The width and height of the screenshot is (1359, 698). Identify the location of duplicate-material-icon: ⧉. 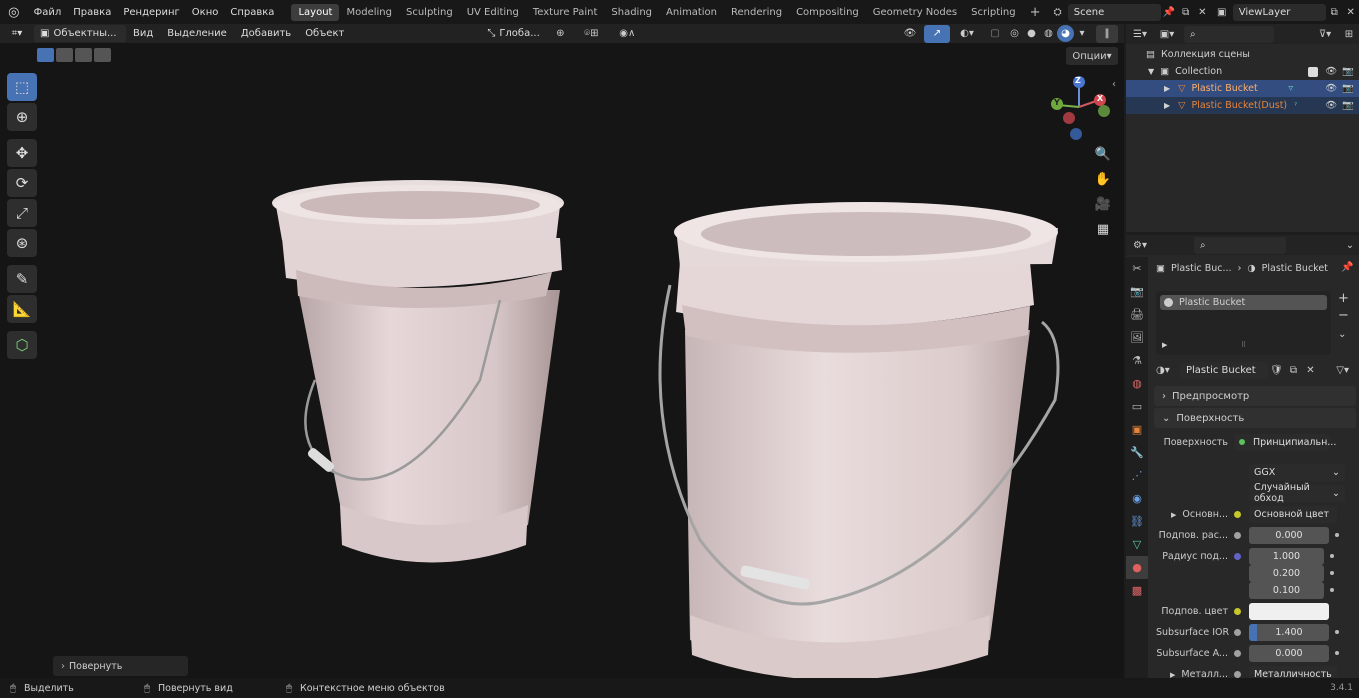
(1293, 370).